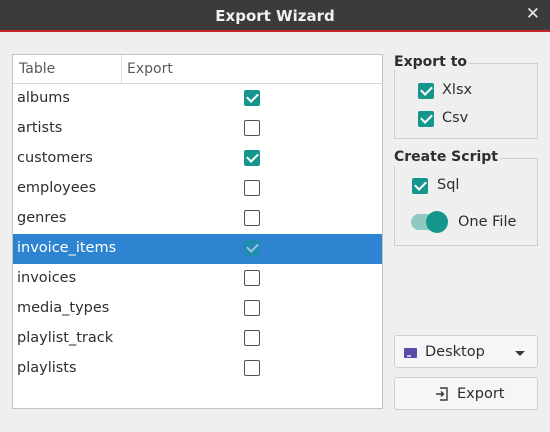 The height and width of the screenshot is (432, 550). Describe the element at coordinates (47, 368) in the screenshot. I see `table-name: playlists` at that location.